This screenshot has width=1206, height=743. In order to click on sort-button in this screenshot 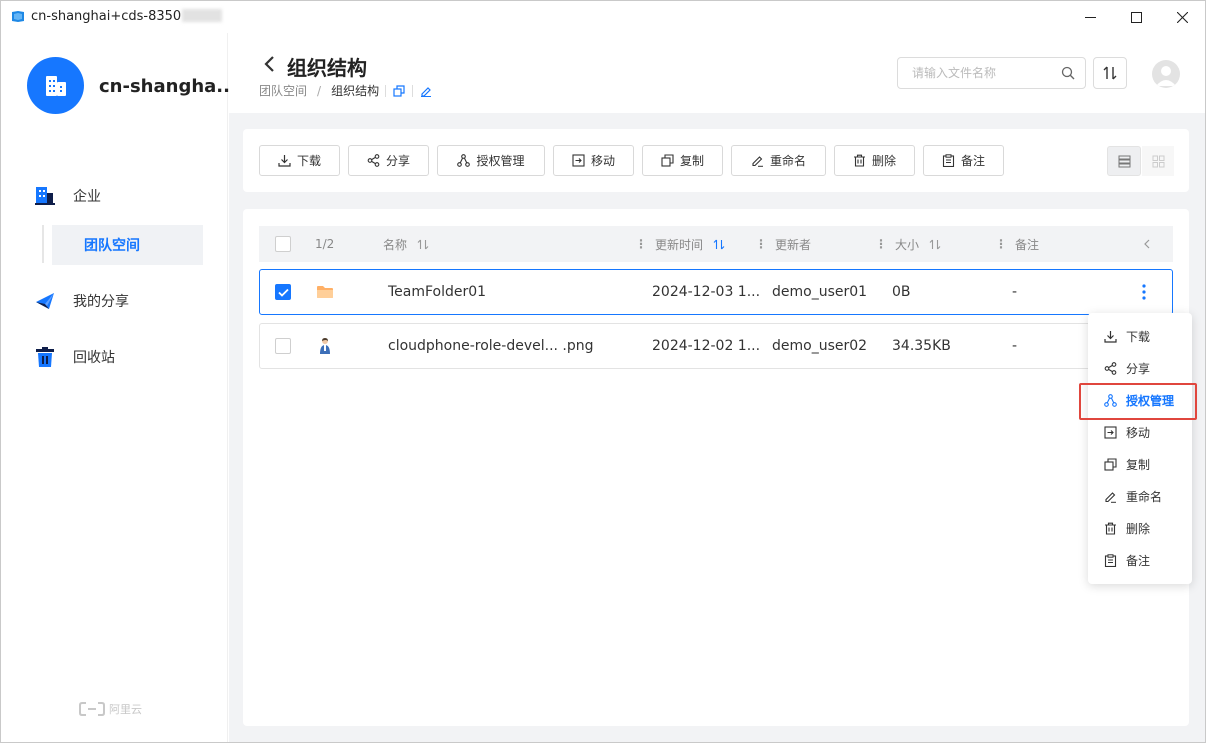, I will do `click(1110, 73)`.